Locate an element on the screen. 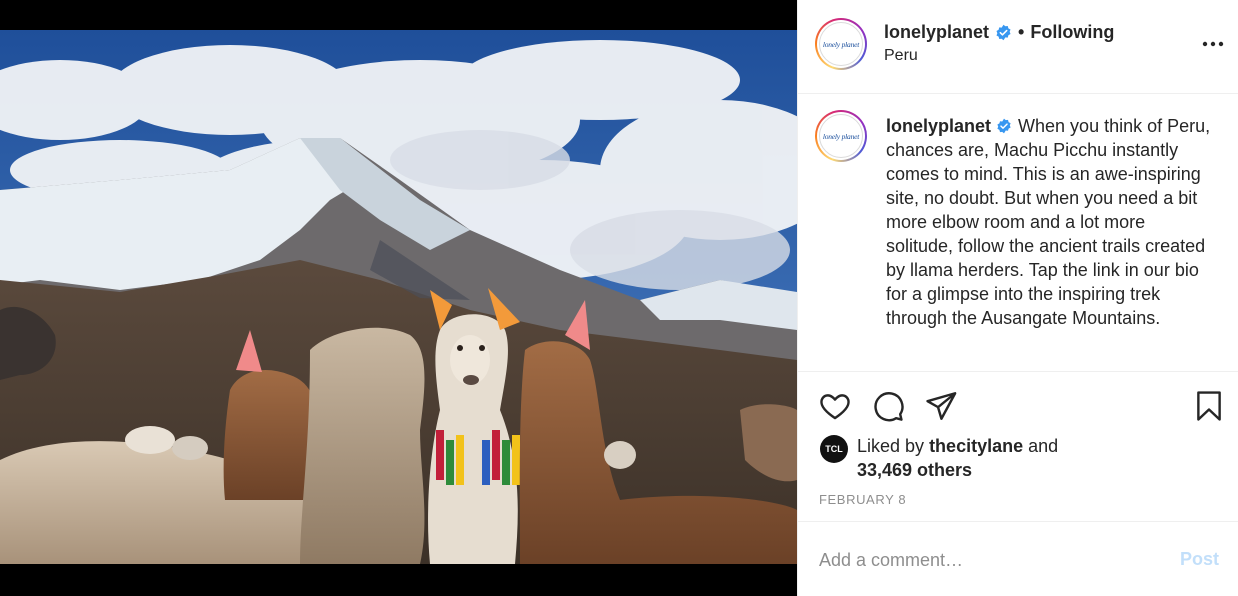 This screenshot has width=1238, height=596. share-button is located at coordinates (941, 406).